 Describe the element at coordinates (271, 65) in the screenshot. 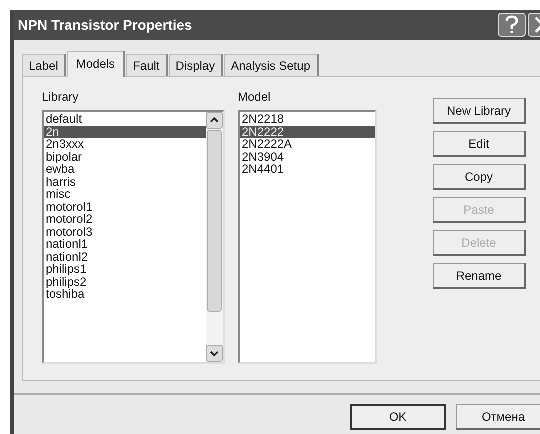

I see `tab: Analysis Setup` at that location.